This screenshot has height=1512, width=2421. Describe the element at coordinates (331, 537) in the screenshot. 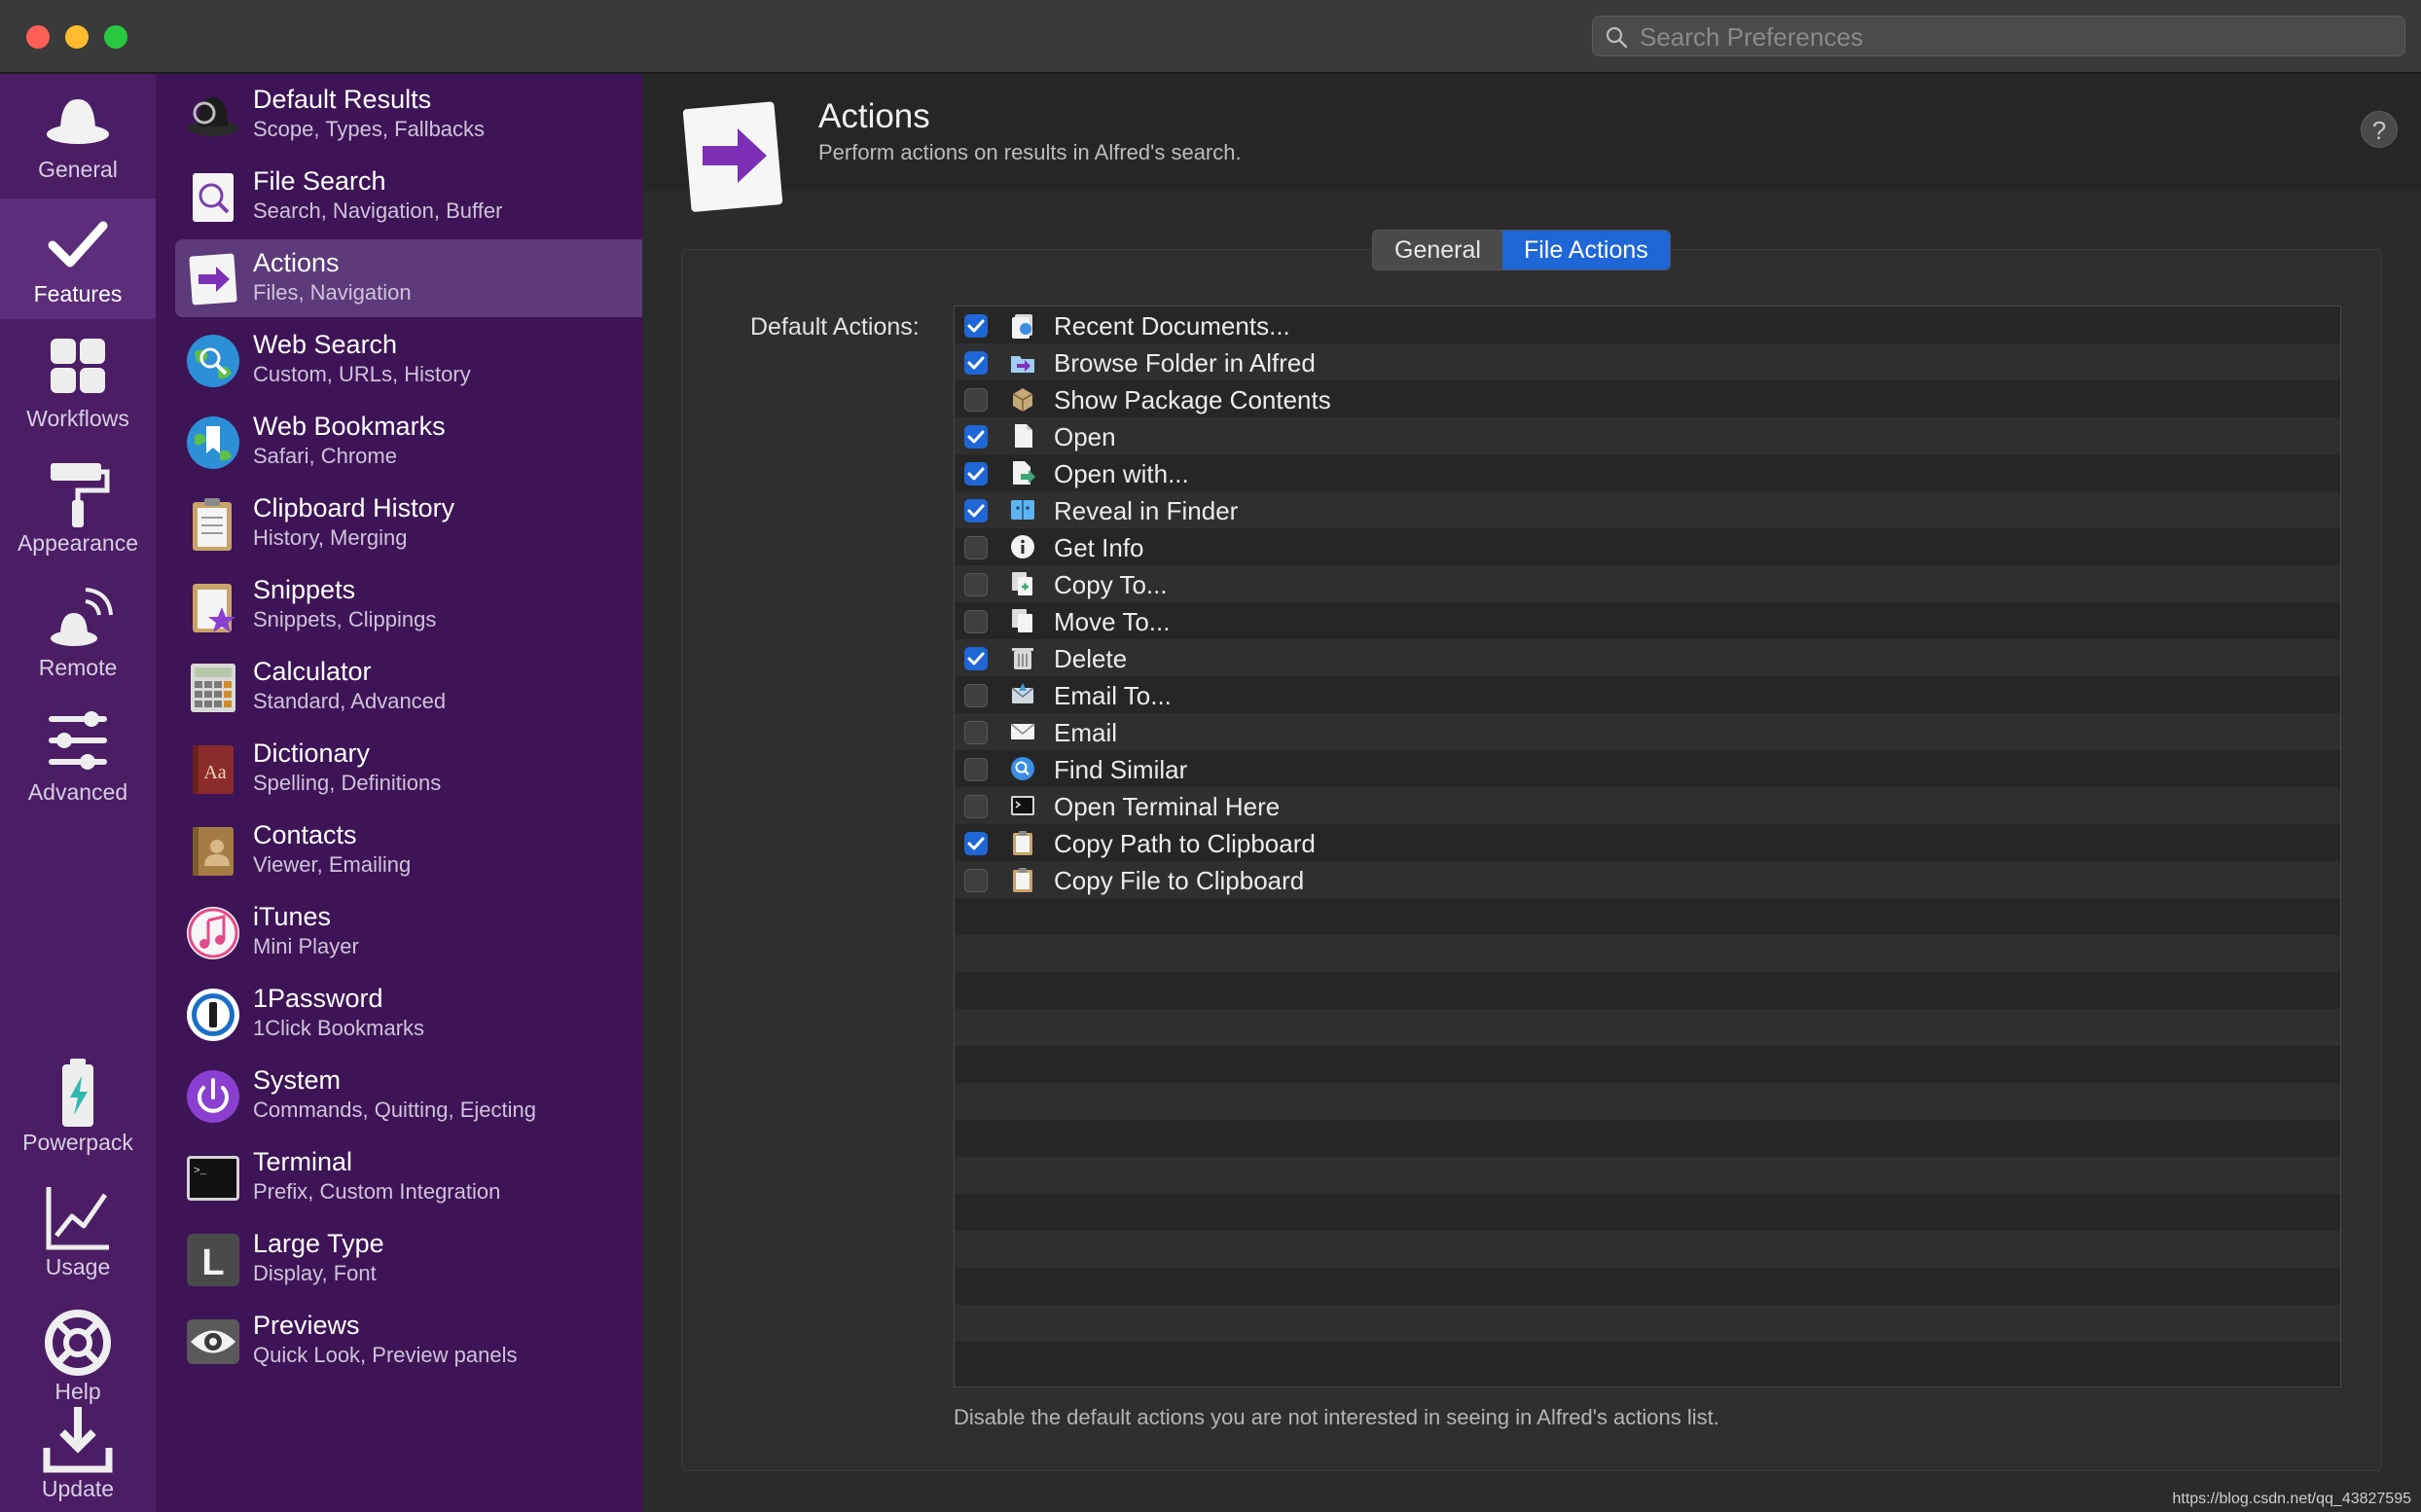

I see `feature-subtitle: History, Merging` at that location.